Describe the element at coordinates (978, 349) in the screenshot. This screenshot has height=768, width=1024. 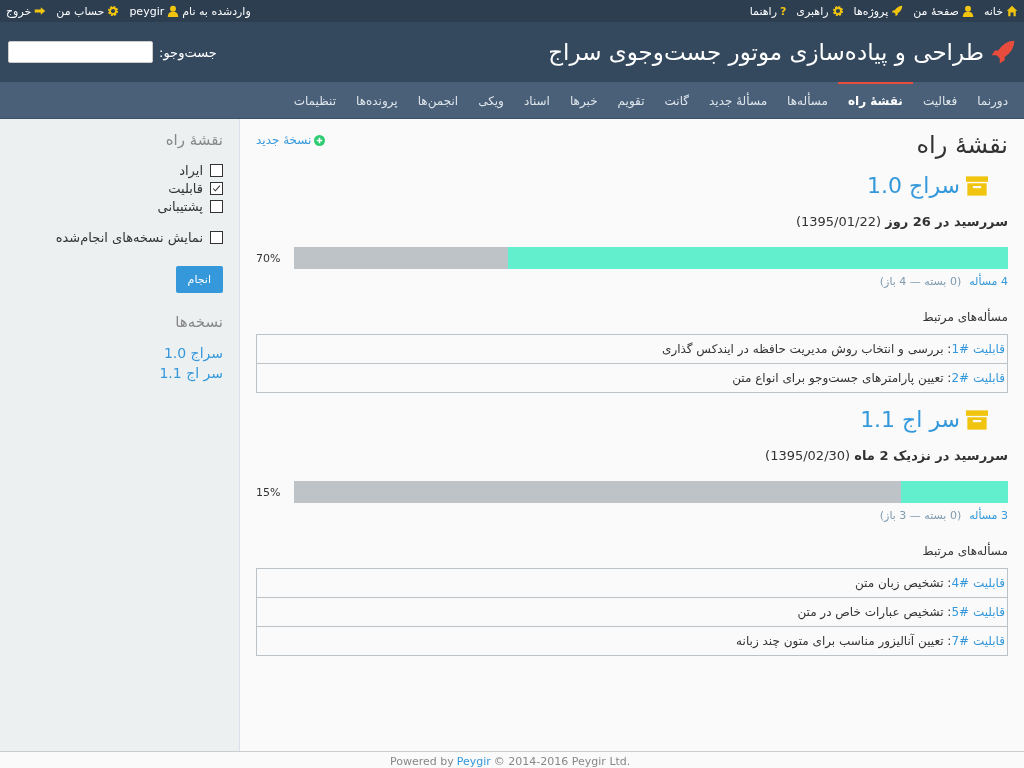
I see `issue-link: قابلیت #1` at that location.